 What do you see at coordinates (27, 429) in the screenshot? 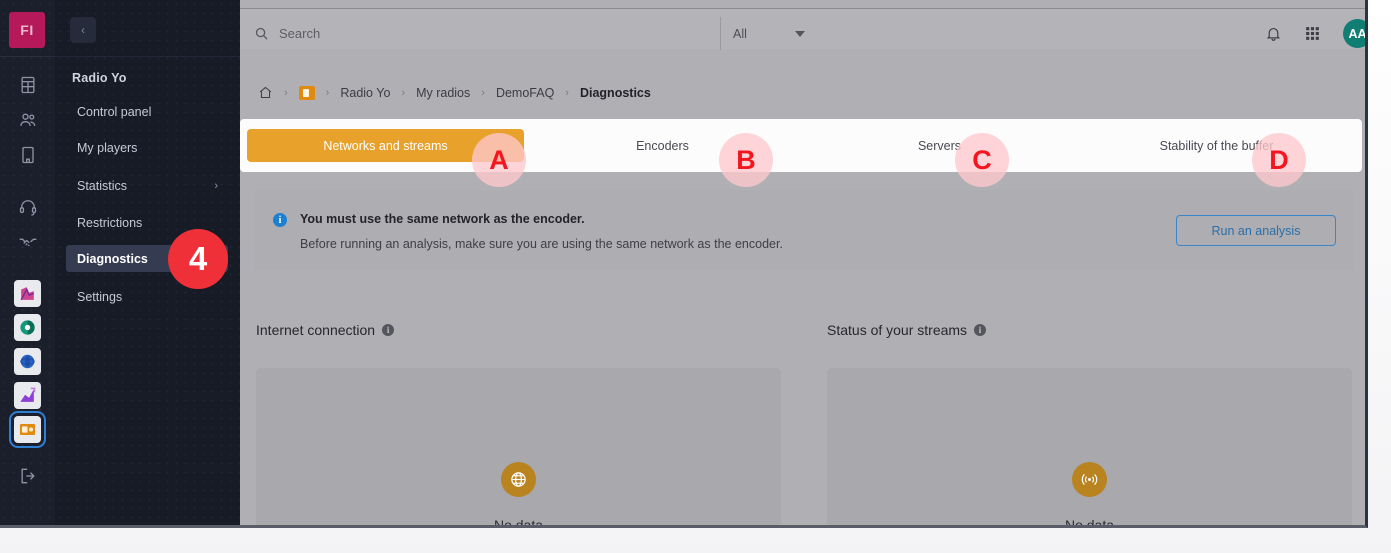
I see `app-radio` at bounding box center [27, 429].